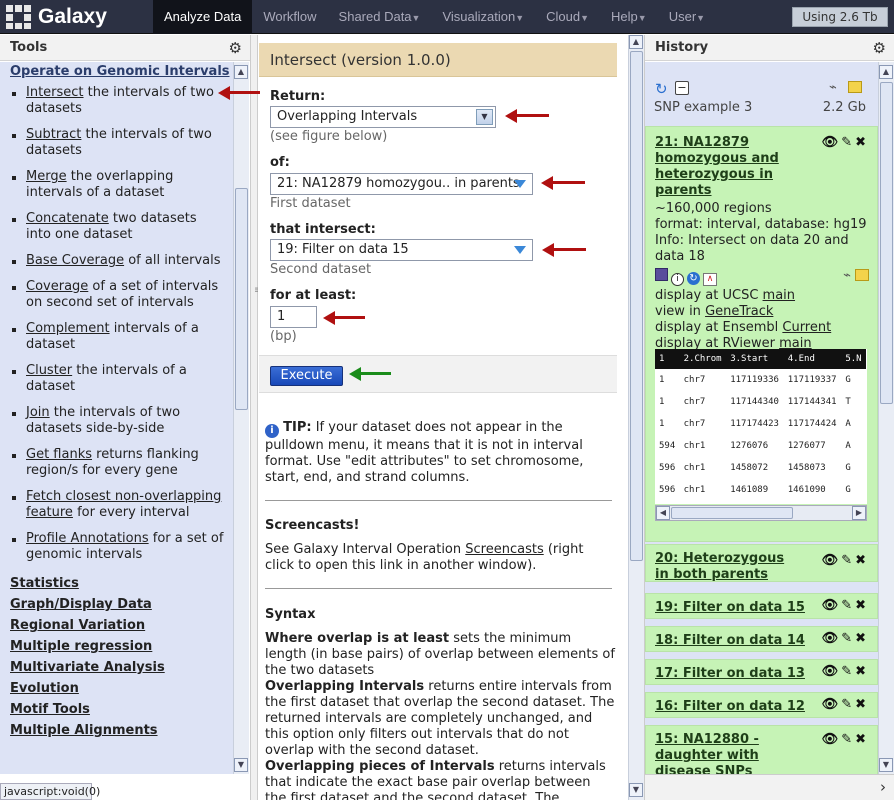 Image resolution: width=894 pixels, height=800 pixels. I want to click on center-scrollbar: ▲ ▼, so click(636, 417).